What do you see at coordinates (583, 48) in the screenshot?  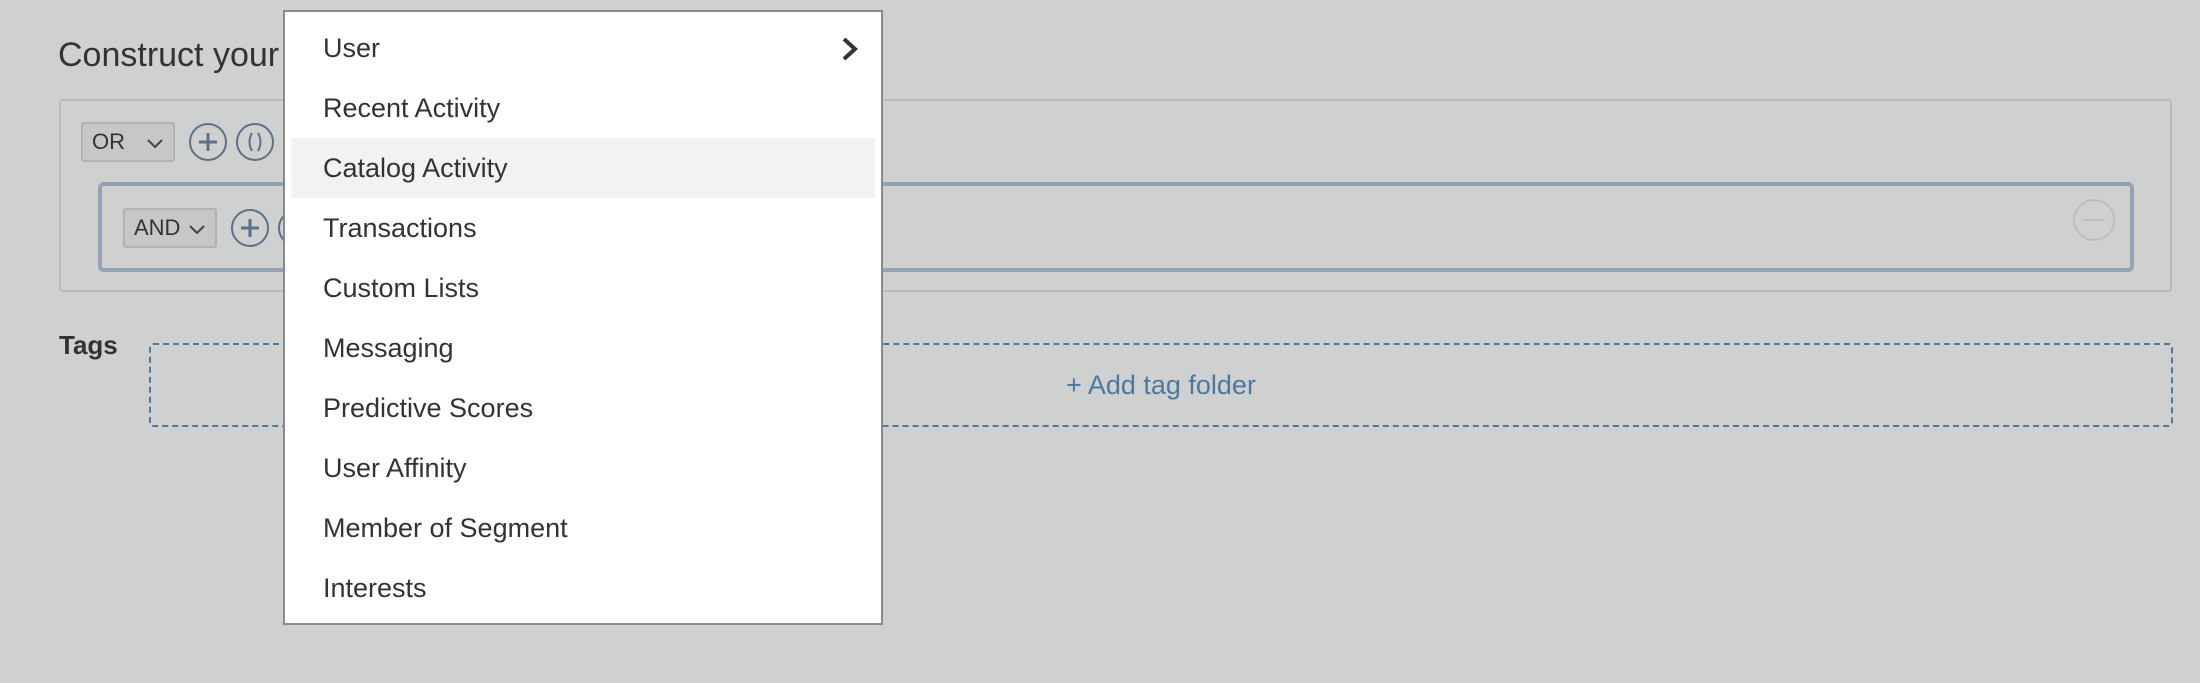 I see `menu-item-user: User` at bounding box center [583, 48].